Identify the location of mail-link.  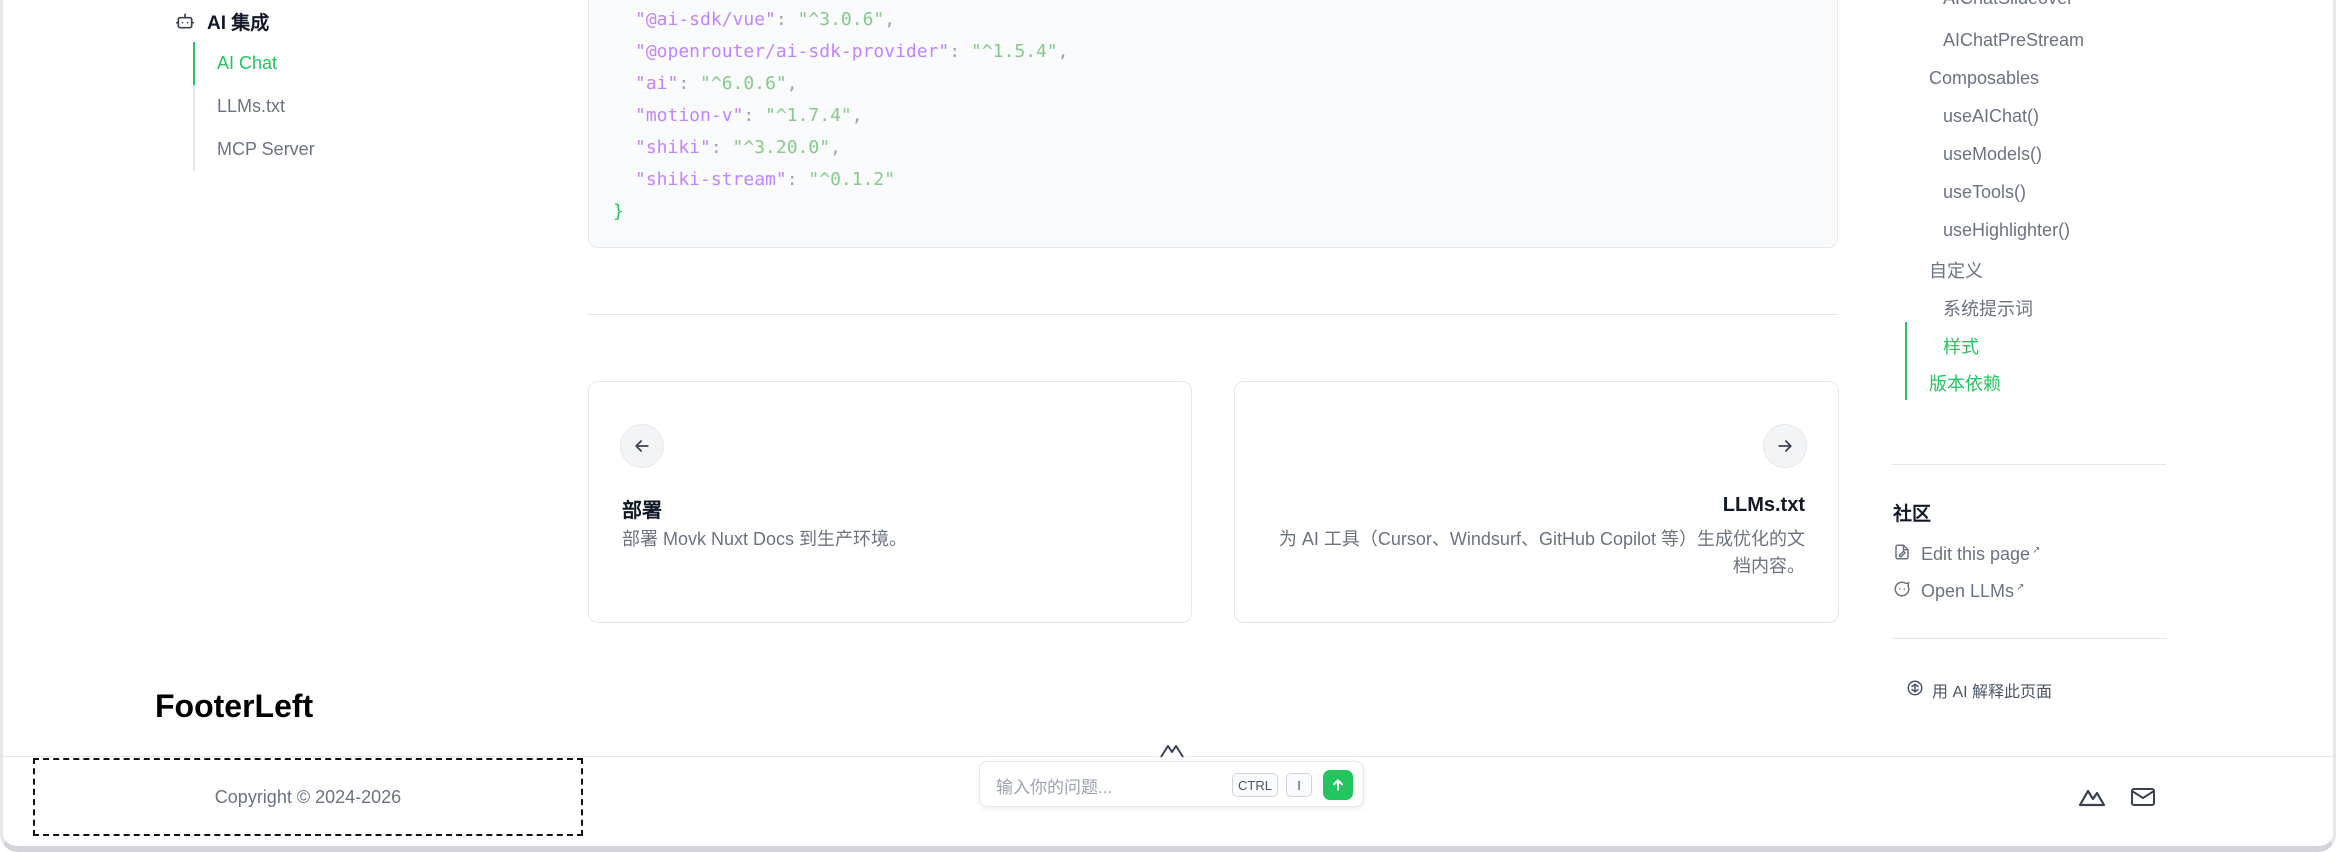
(2143, 797).